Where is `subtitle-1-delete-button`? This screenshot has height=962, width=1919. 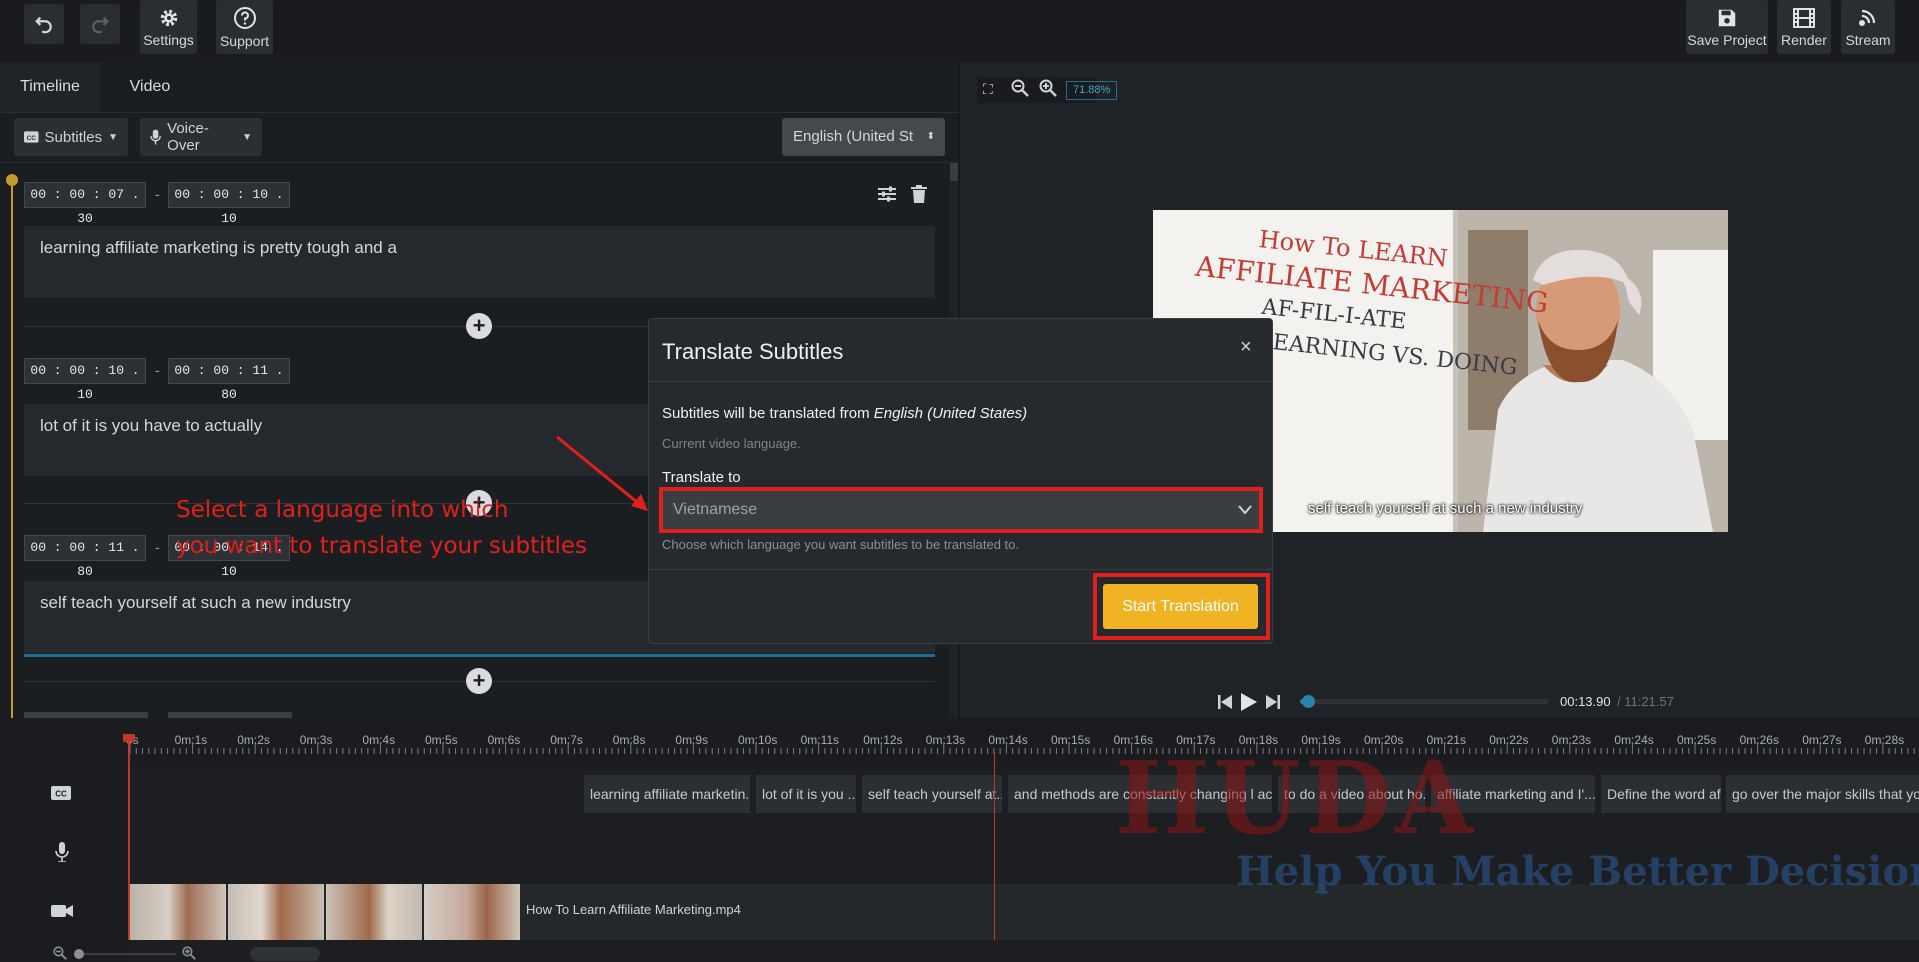
subtitle-1-delete-button is located at coordinates (919, 194).